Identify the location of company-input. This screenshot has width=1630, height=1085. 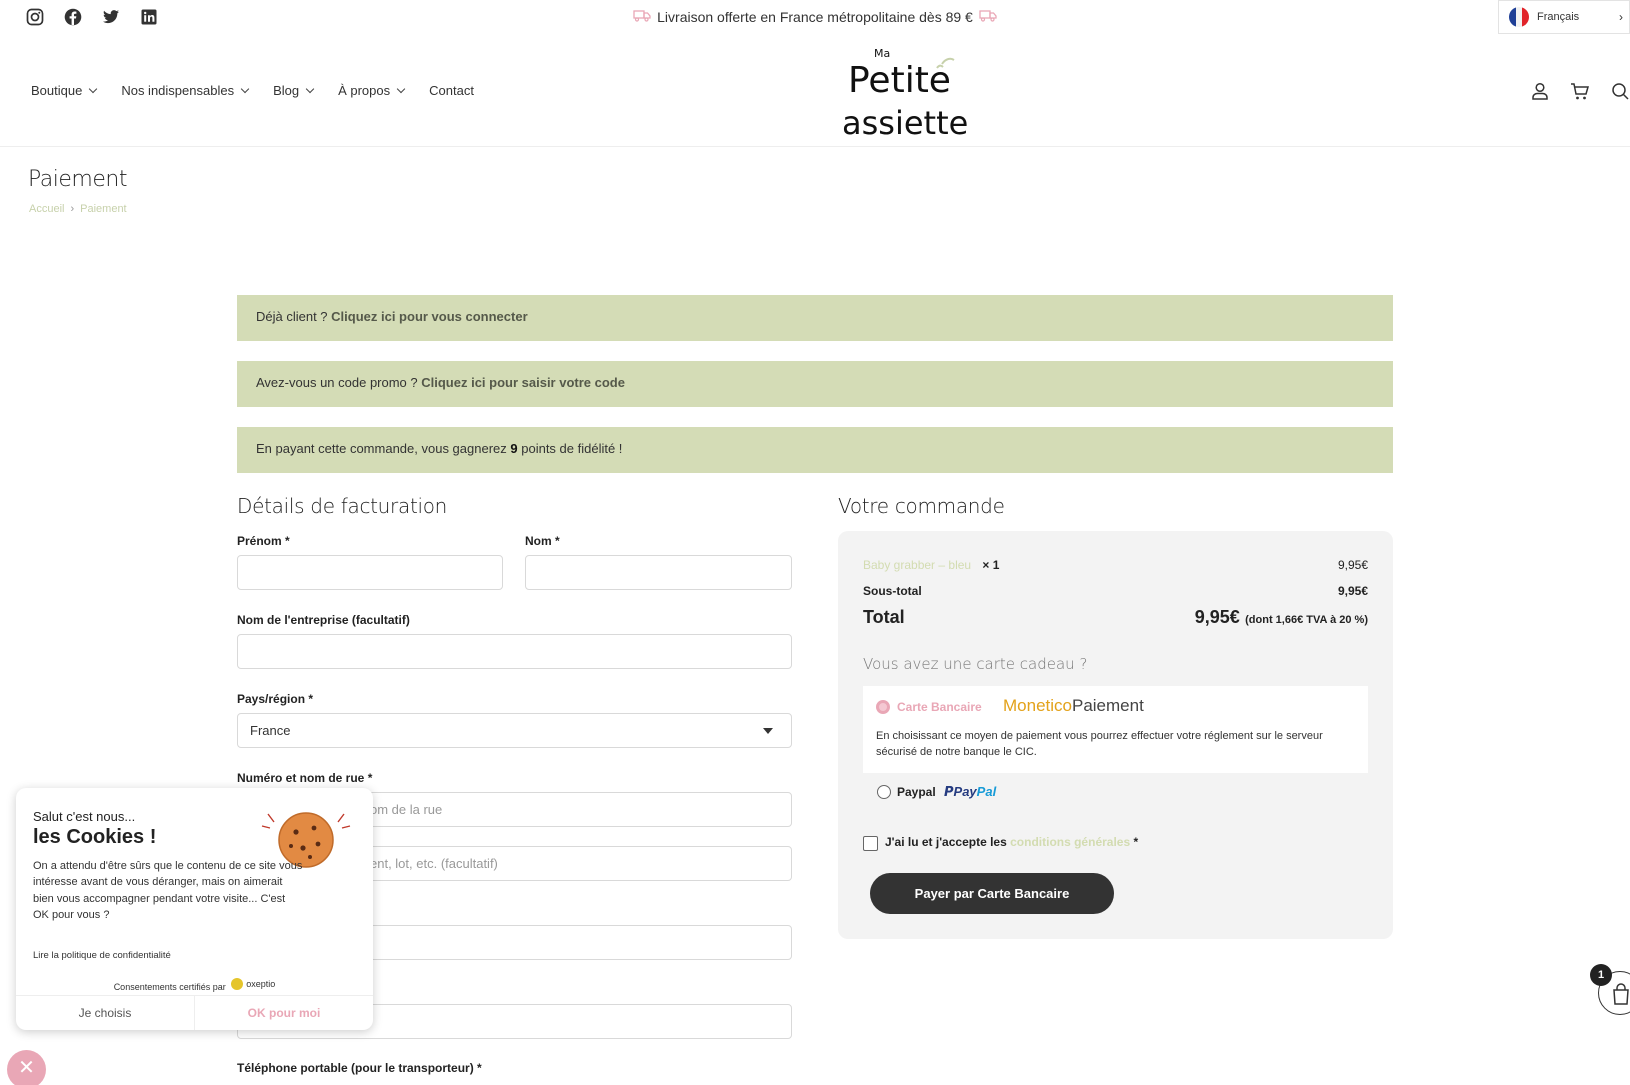
(514, 651).